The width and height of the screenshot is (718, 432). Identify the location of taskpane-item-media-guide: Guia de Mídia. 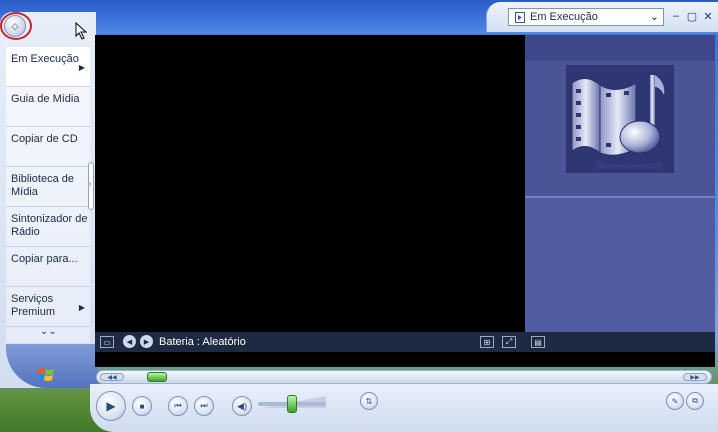
(48, 107).